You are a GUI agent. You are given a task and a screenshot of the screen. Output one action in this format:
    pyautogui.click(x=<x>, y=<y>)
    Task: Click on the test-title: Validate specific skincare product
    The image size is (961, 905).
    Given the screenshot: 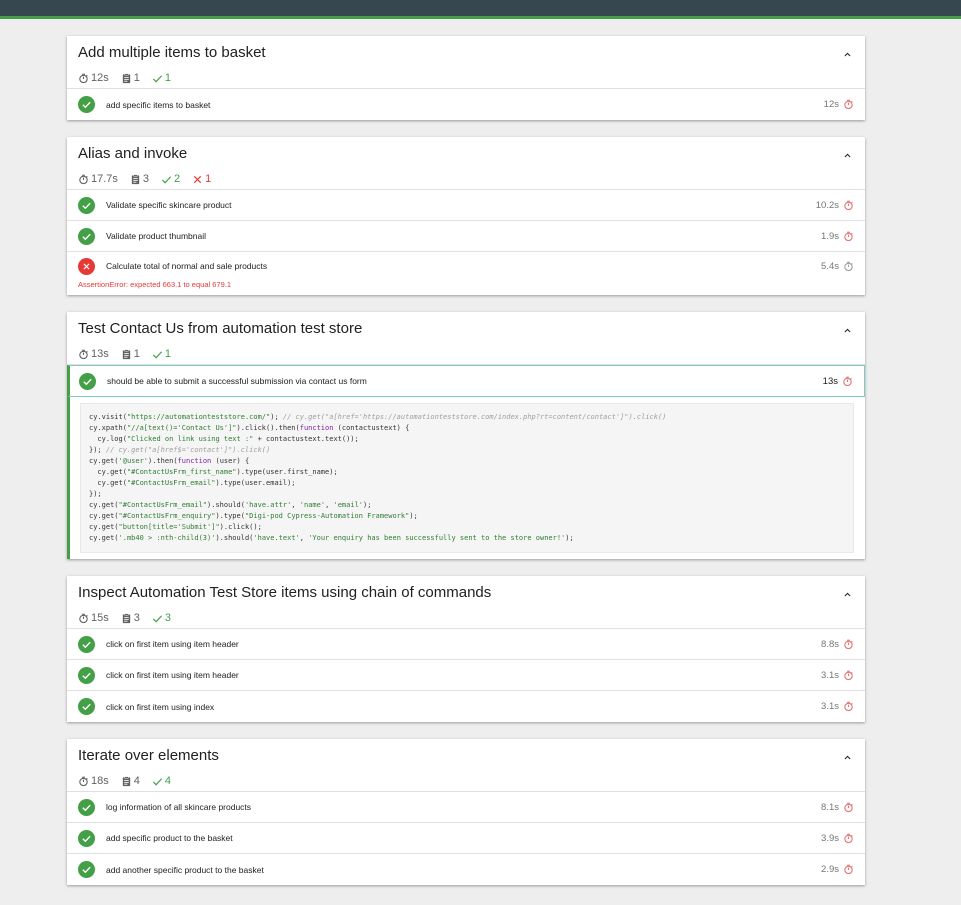 What is the action you would take?
    pyautogui.click(x=169, y=205)
    